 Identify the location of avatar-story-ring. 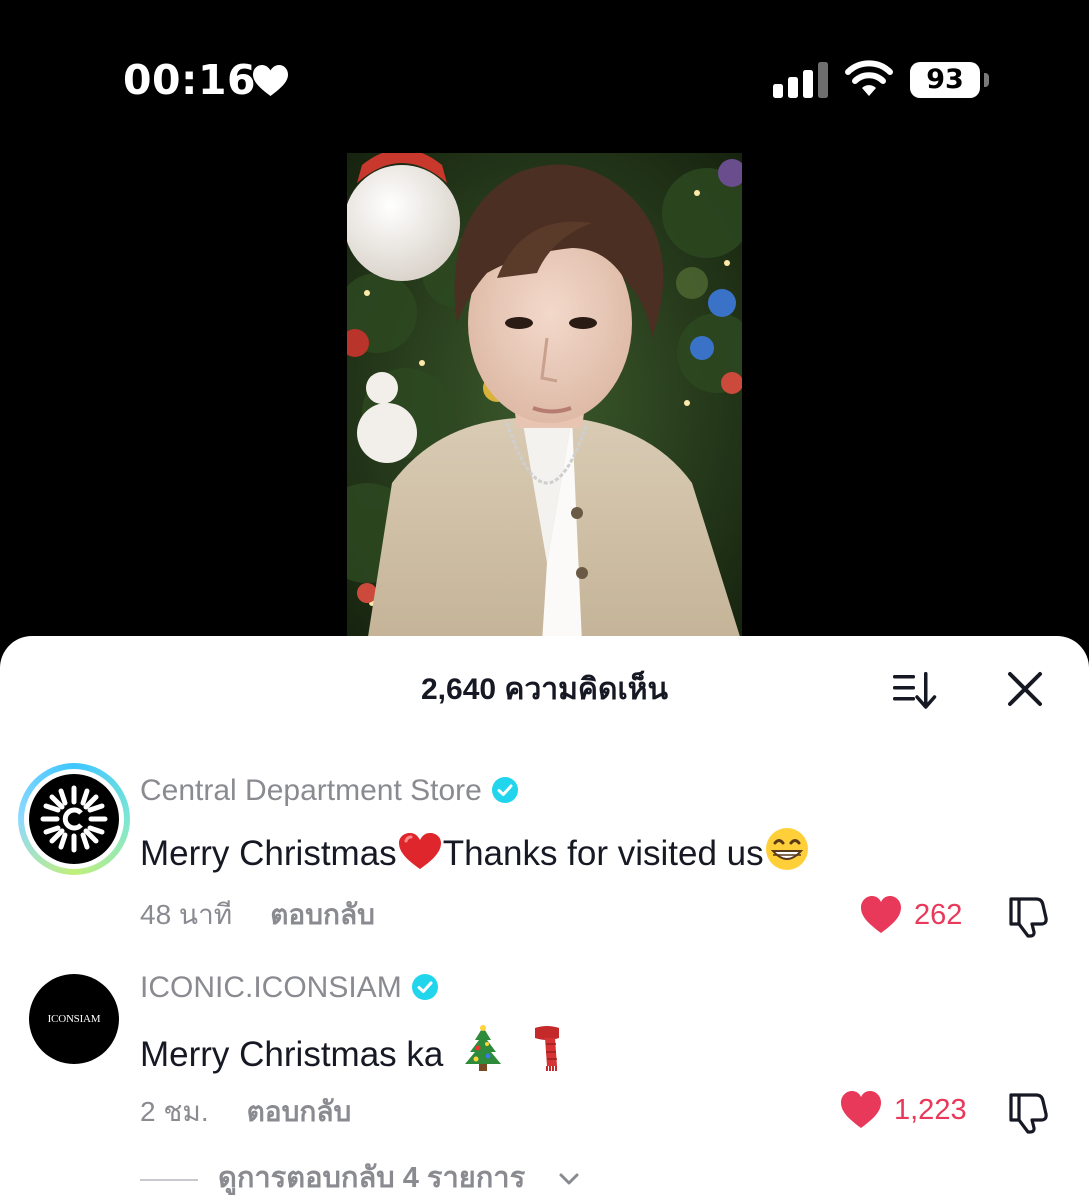
(74, 819).